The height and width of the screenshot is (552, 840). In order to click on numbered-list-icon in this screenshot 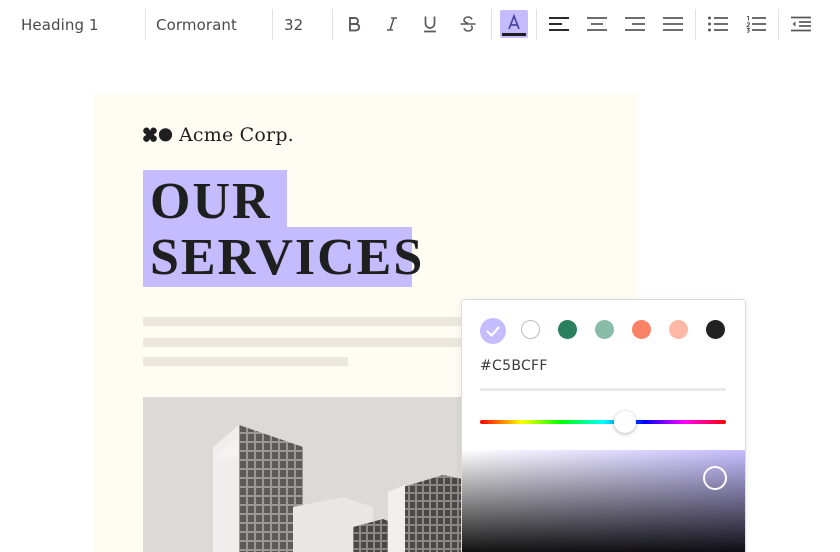, I will do `click(756, 24)`.